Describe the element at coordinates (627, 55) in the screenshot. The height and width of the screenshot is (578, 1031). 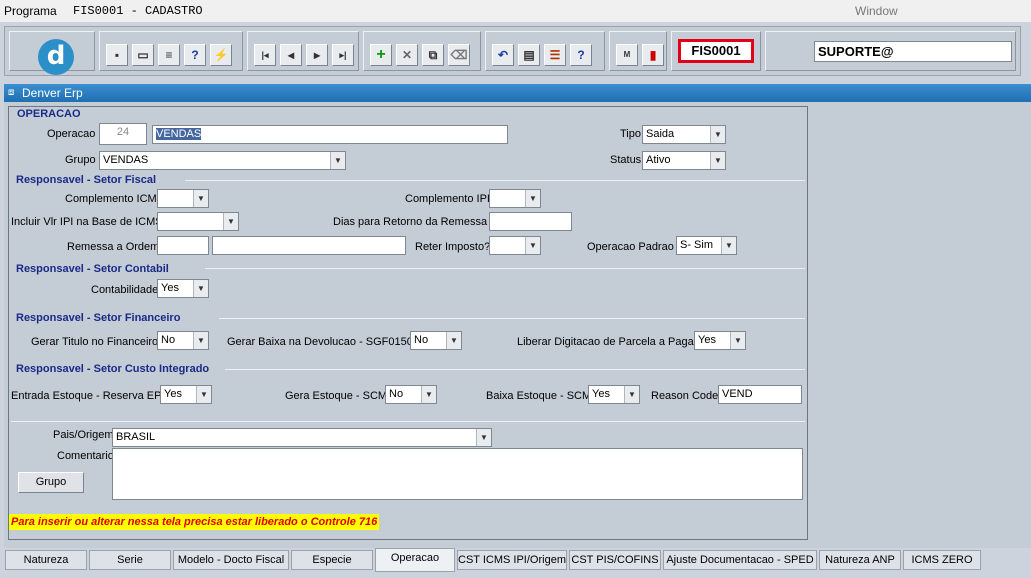
I see `menu-icon: M` at that location.